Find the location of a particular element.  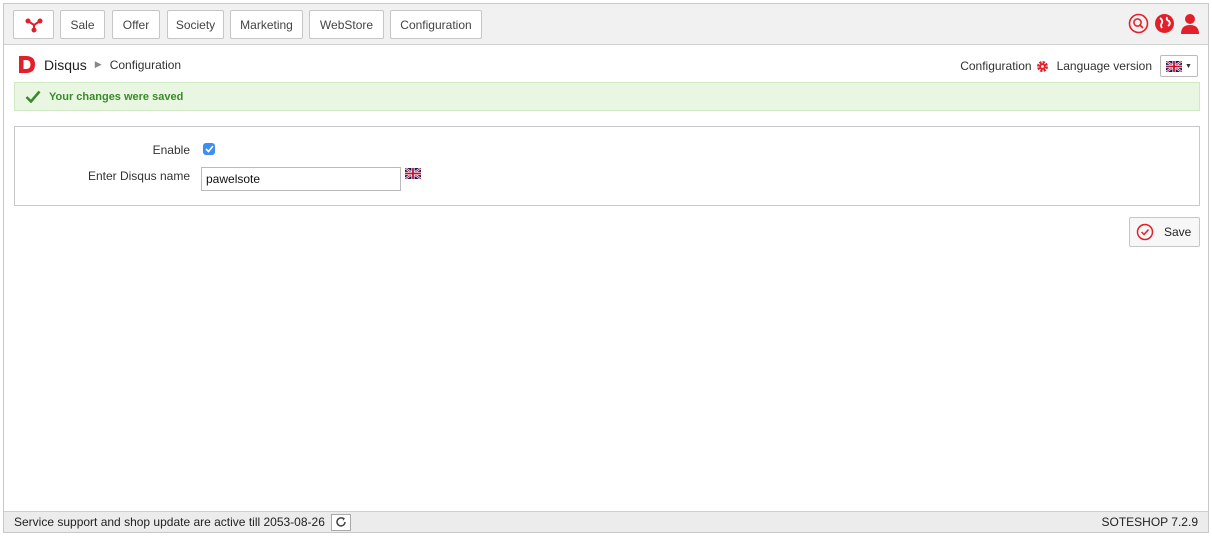

gear-icon is located at coordinates (1042, 66).